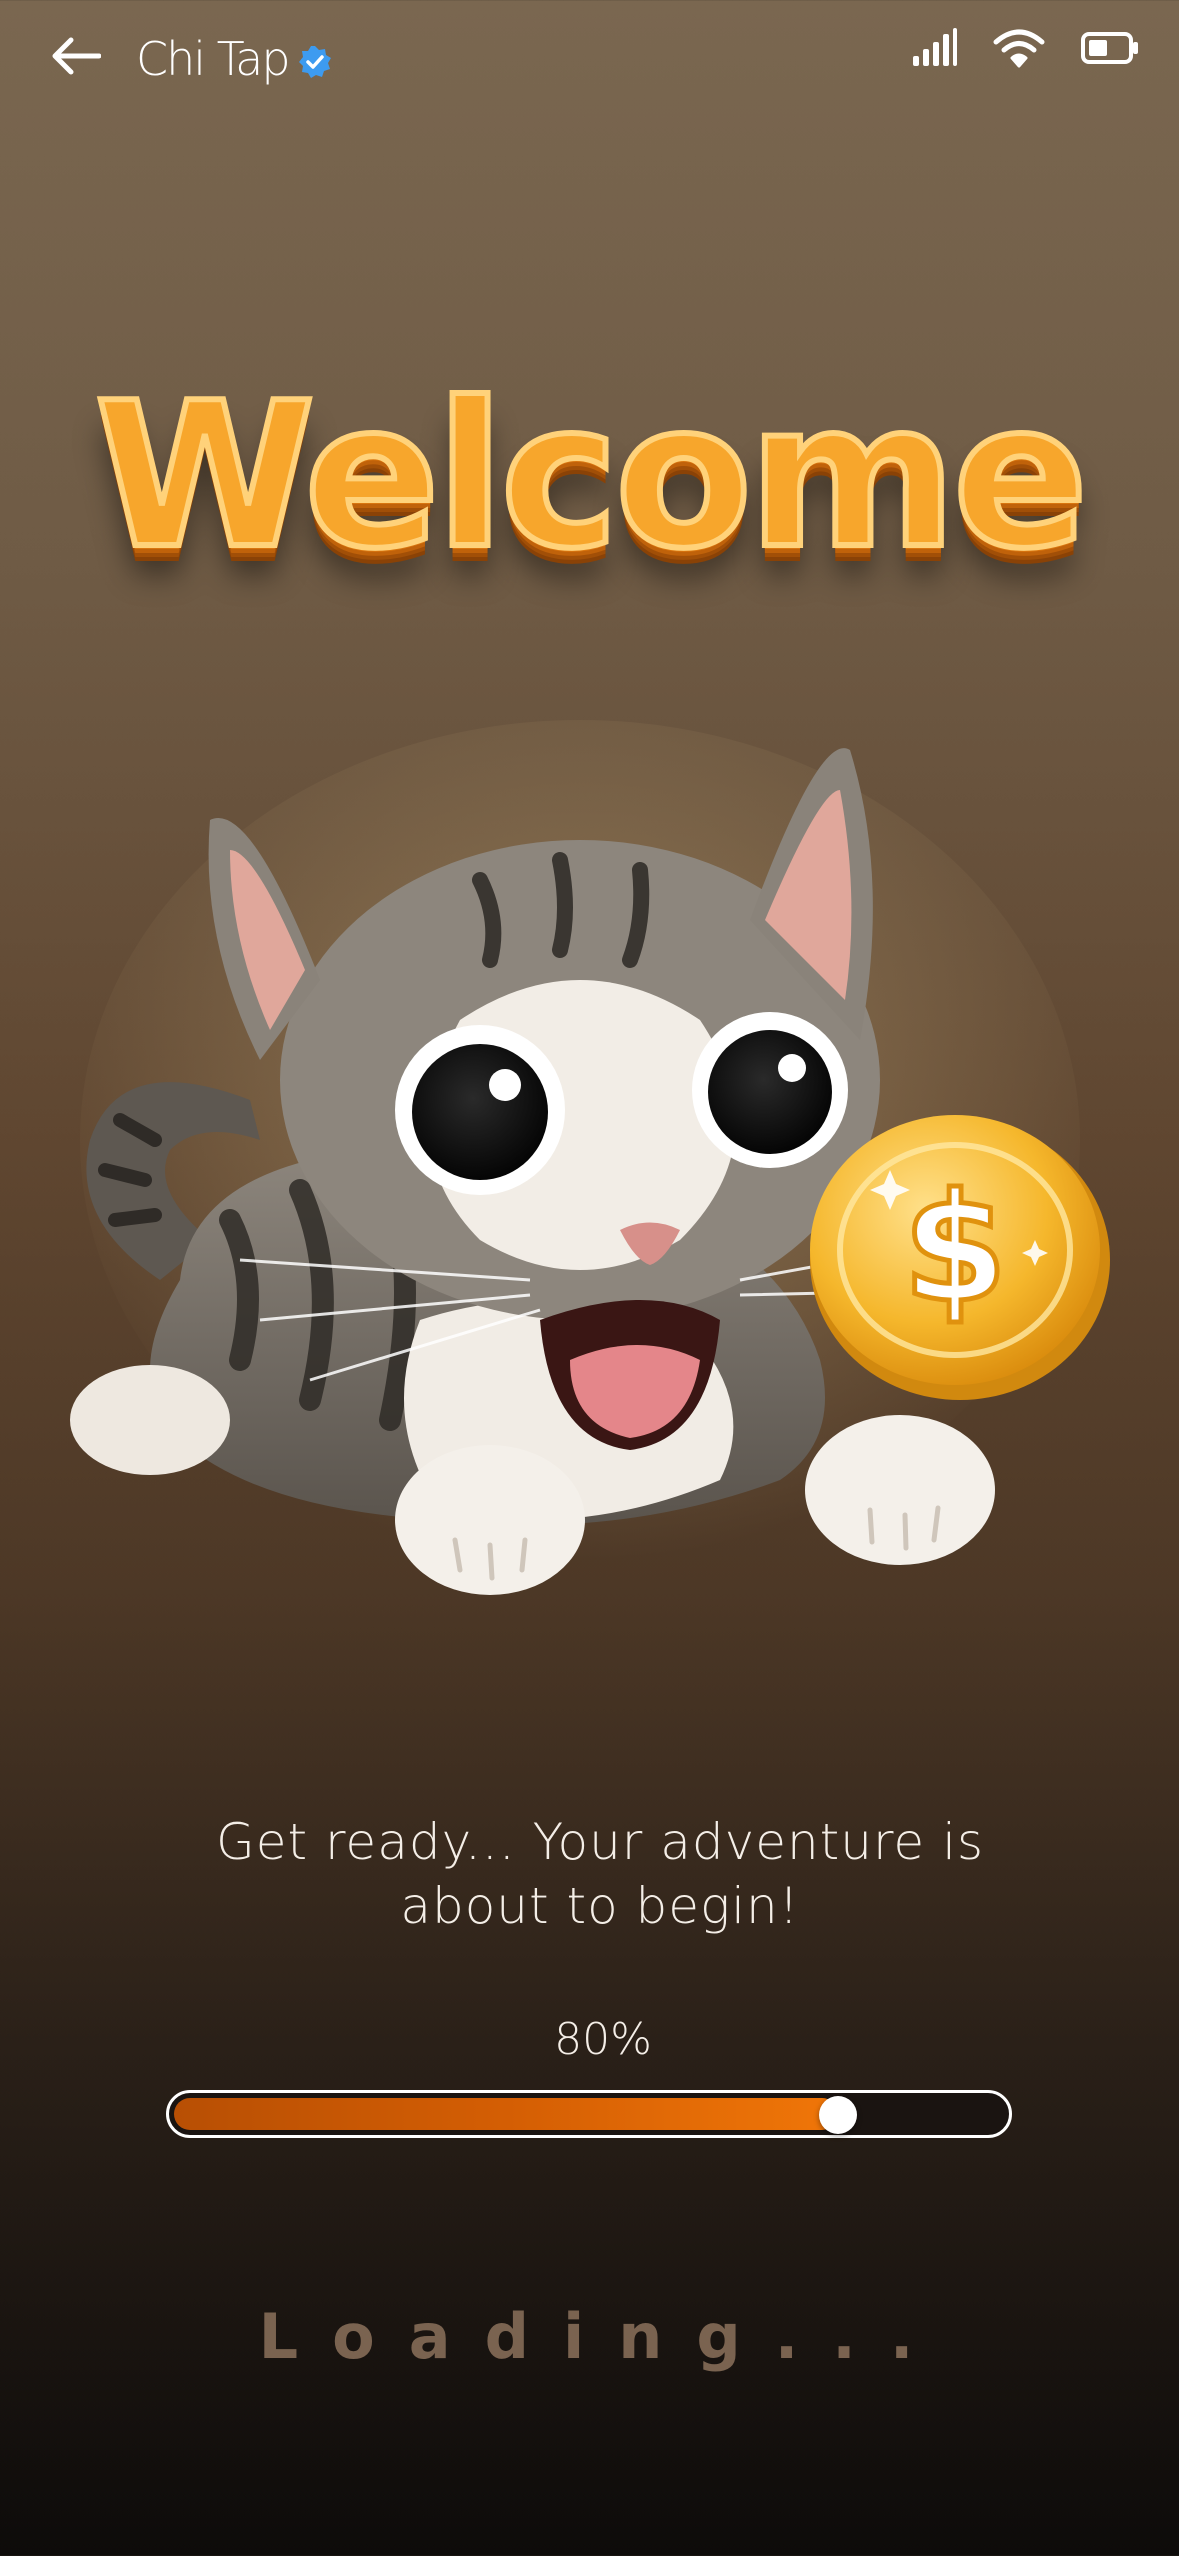 This screenshot has height=2556, width=1179. I want to click on signal-icon, so click(935, 47).